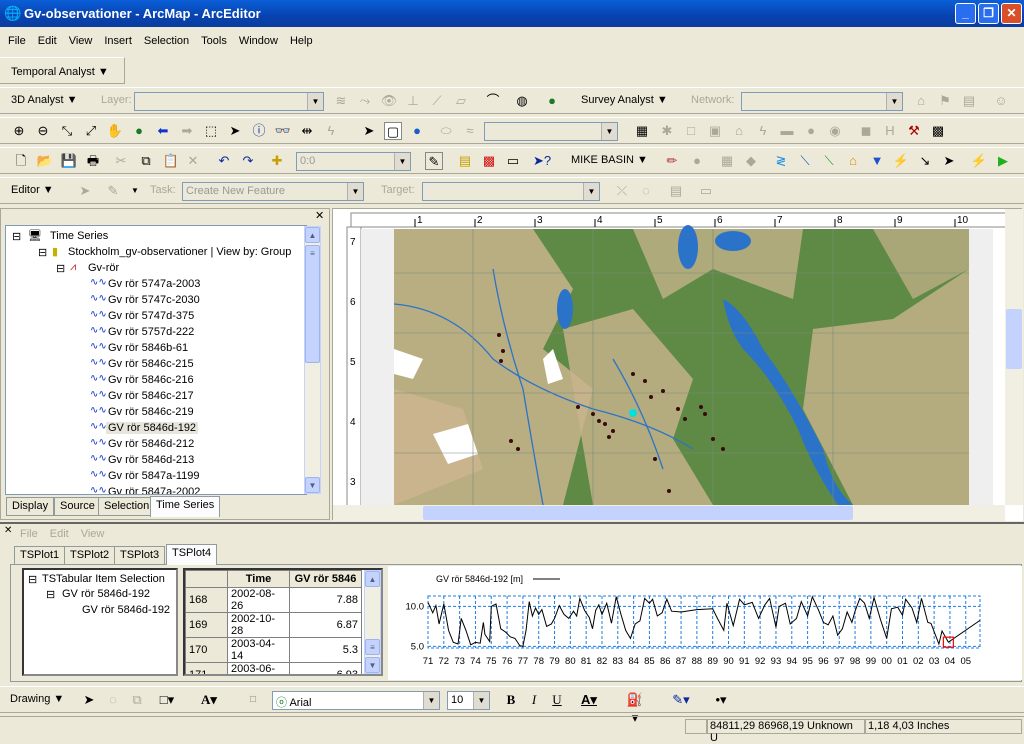 Image resolution: width=1024 pixels, height=744 pixels. Describe the element at coordinates (21, 161) in the screenshot. I see `new-document-icon: 🗋` at that location.